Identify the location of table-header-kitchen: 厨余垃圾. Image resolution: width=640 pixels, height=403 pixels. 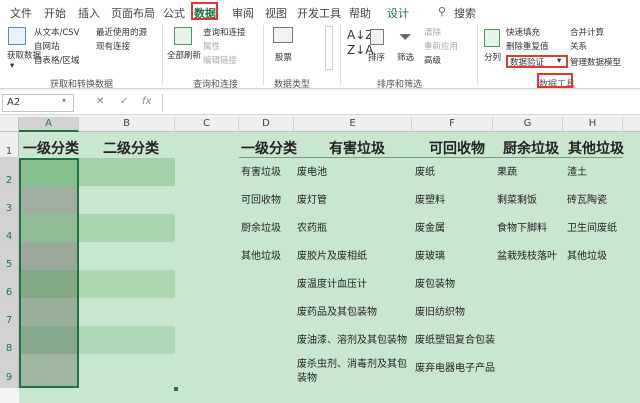
(531, 149).